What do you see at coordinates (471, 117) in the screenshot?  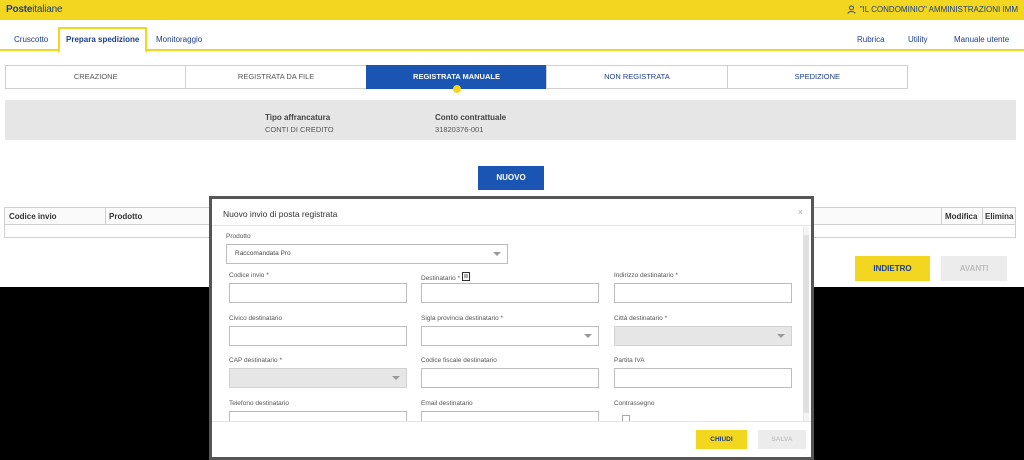 I see `conto-contrattuale-label: Conto contrattuale` at bounding box center [471, 117].